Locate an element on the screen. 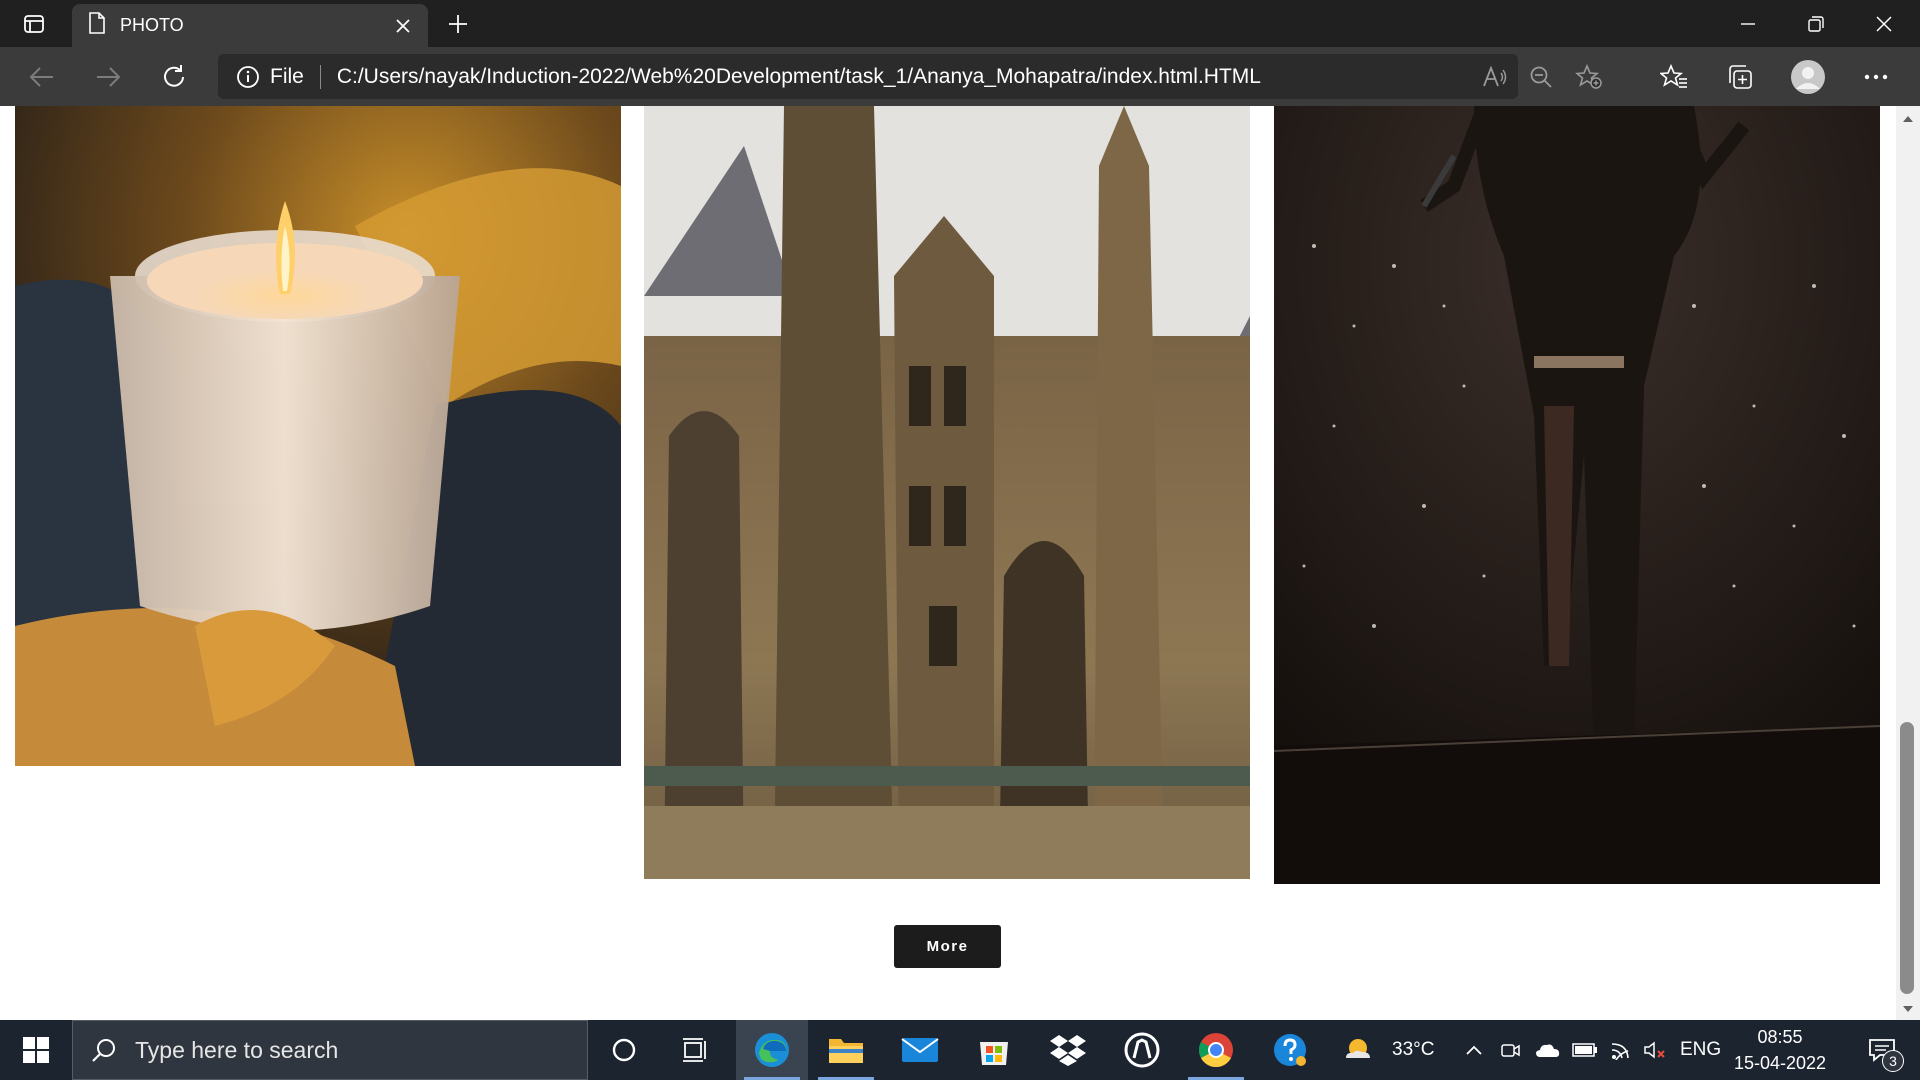  taskbar-search-box: Type here to search is located at coordinates (330, 1050).